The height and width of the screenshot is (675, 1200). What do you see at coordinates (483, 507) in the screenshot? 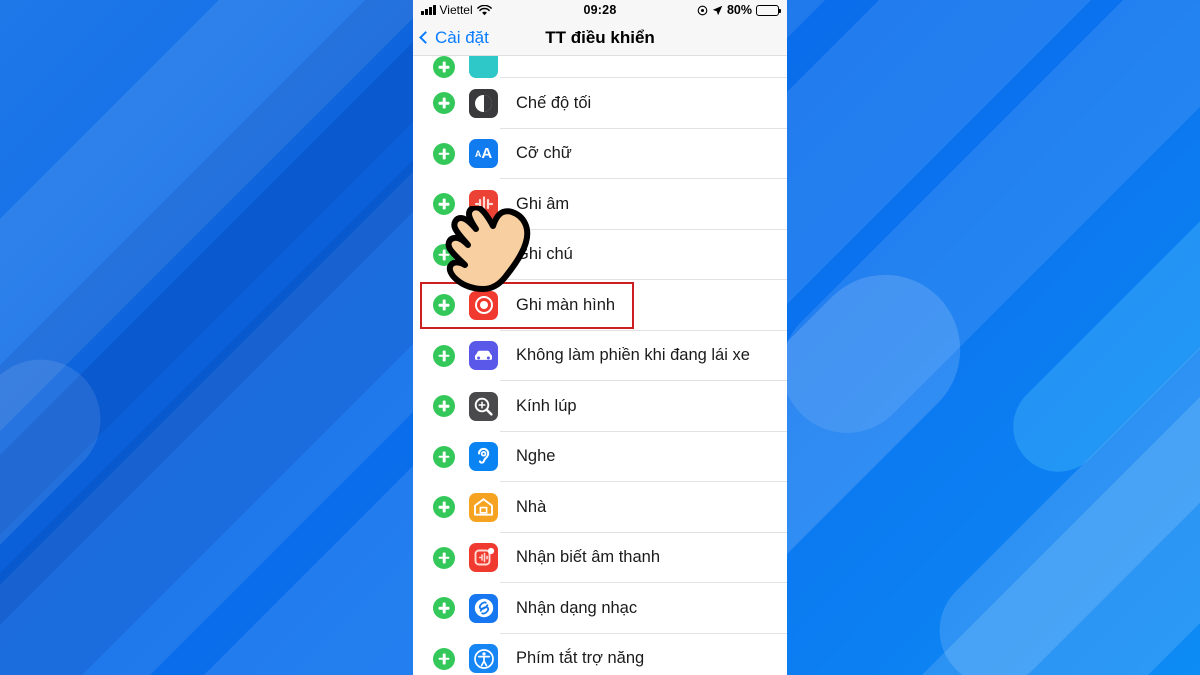
I see `home-icon` at bounding box center [483, 507].